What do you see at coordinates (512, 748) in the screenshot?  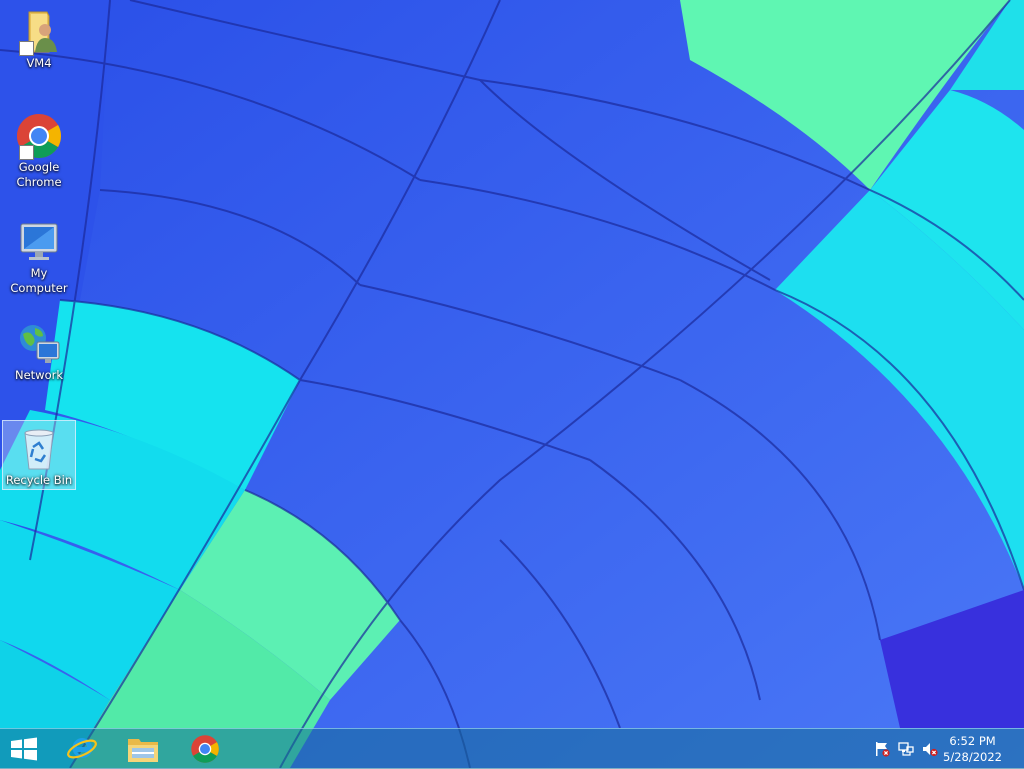 I see `taskbar: 6:52 PM 5/28/2022` at bounding box center [512, 748].